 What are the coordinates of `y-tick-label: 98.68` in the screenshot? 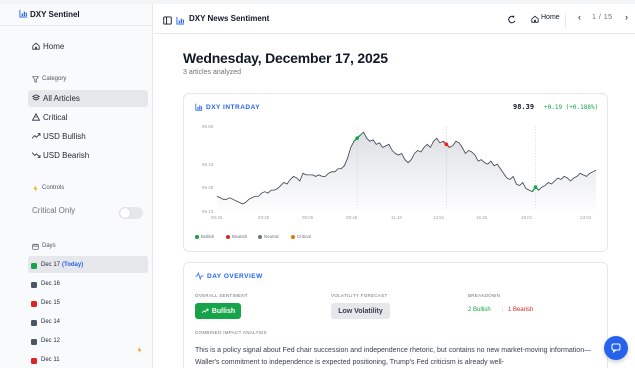 It's located at (208, 126).